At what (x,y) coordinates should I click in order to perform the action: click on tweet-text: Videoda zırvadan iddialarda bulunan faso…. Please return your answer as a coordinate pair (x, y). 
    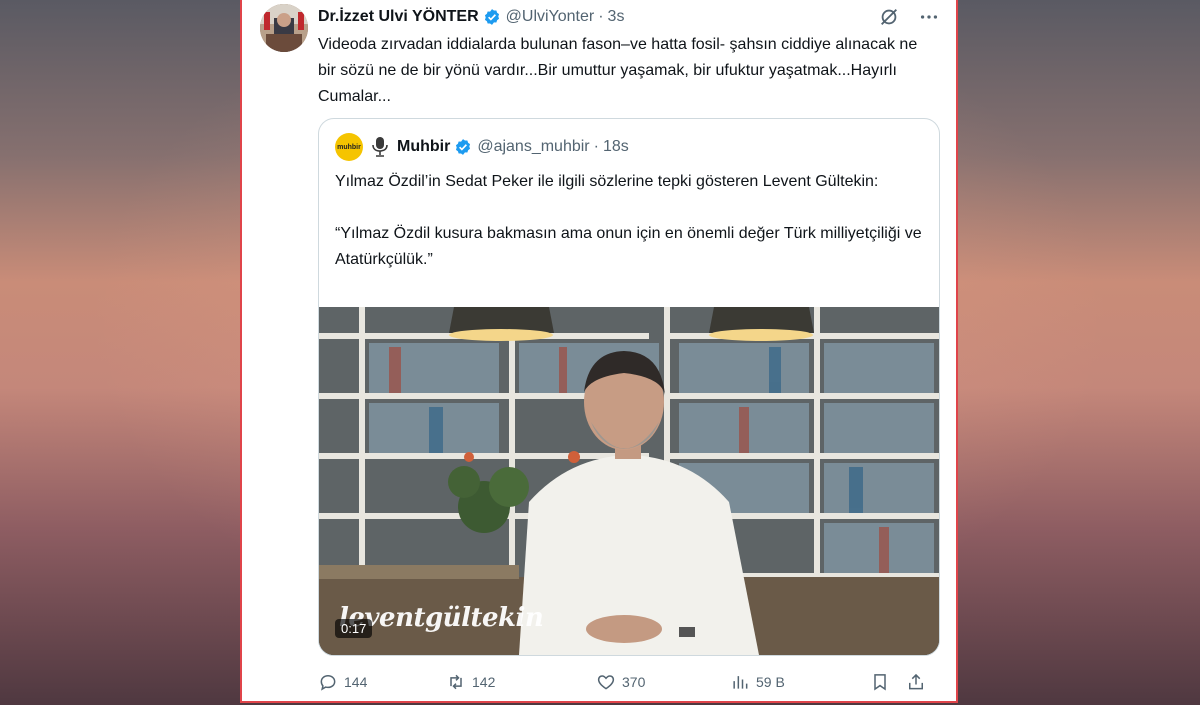
    Looking at the image, I should click on (618, 70).